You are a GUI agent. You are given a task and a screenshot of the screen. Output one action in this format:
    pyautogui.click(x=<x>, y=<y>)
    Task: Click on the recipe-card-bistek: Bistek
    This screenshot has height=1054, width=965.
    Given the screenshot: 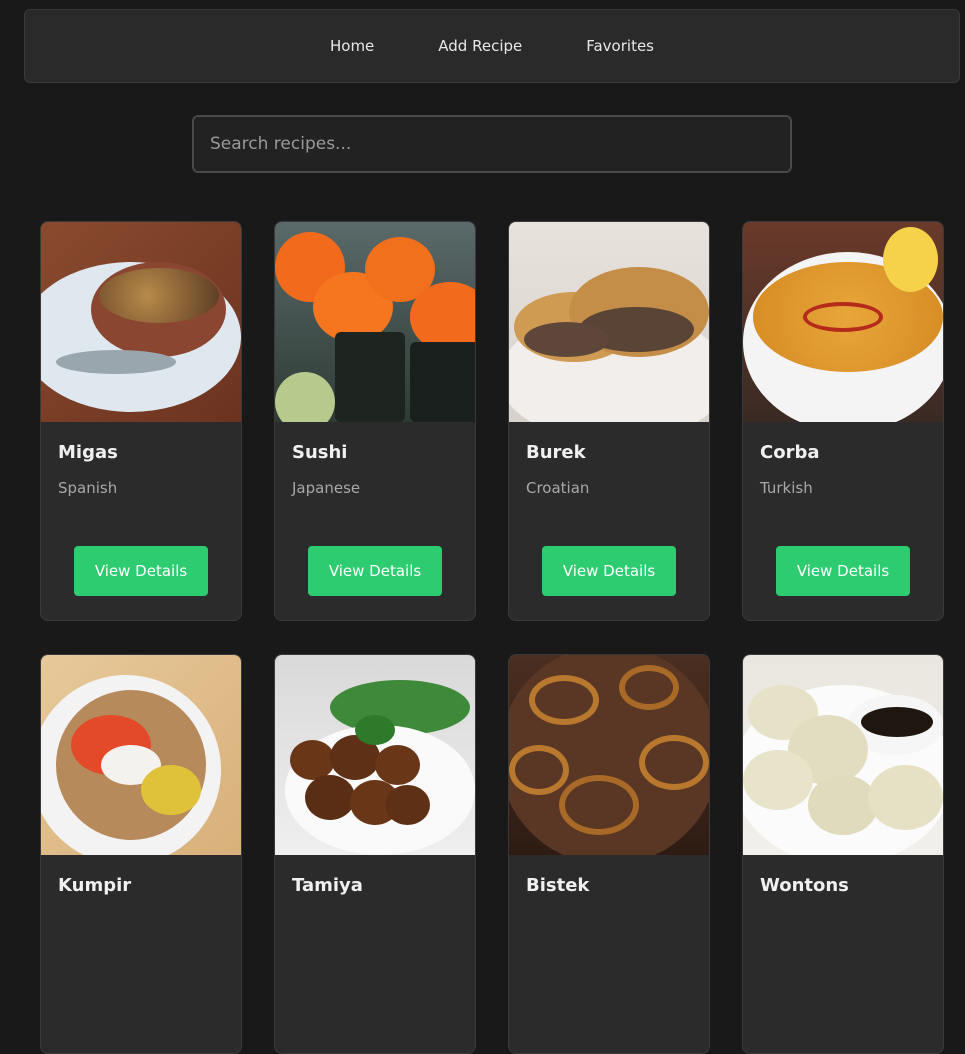 What is the action you would take?
    pyautogui.click(x=609, y=854)
    